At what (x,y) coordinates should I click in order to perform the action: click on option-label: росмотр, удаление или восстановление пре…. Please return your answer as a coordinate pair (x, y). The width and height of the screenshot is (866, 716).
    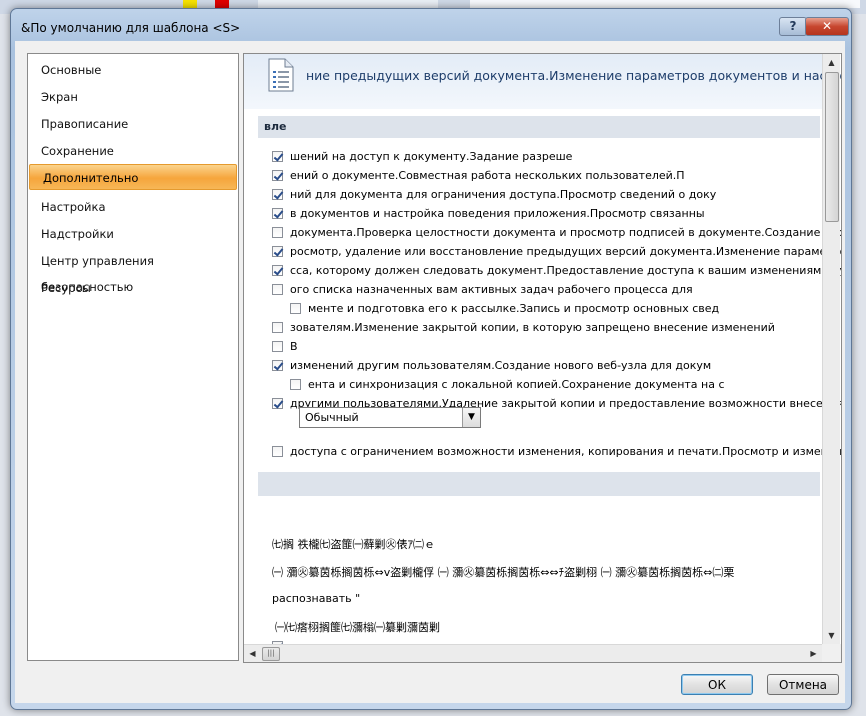
    Looking at the image, I should click on (566, 251).